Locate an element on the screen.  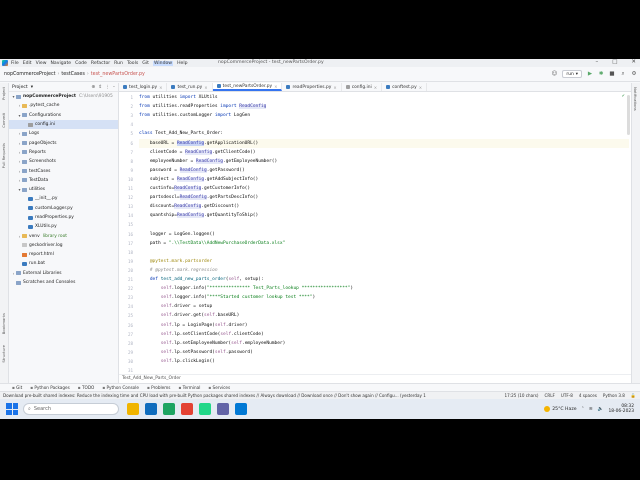
tree-item: › Reports is located at coordinates (63, 152).